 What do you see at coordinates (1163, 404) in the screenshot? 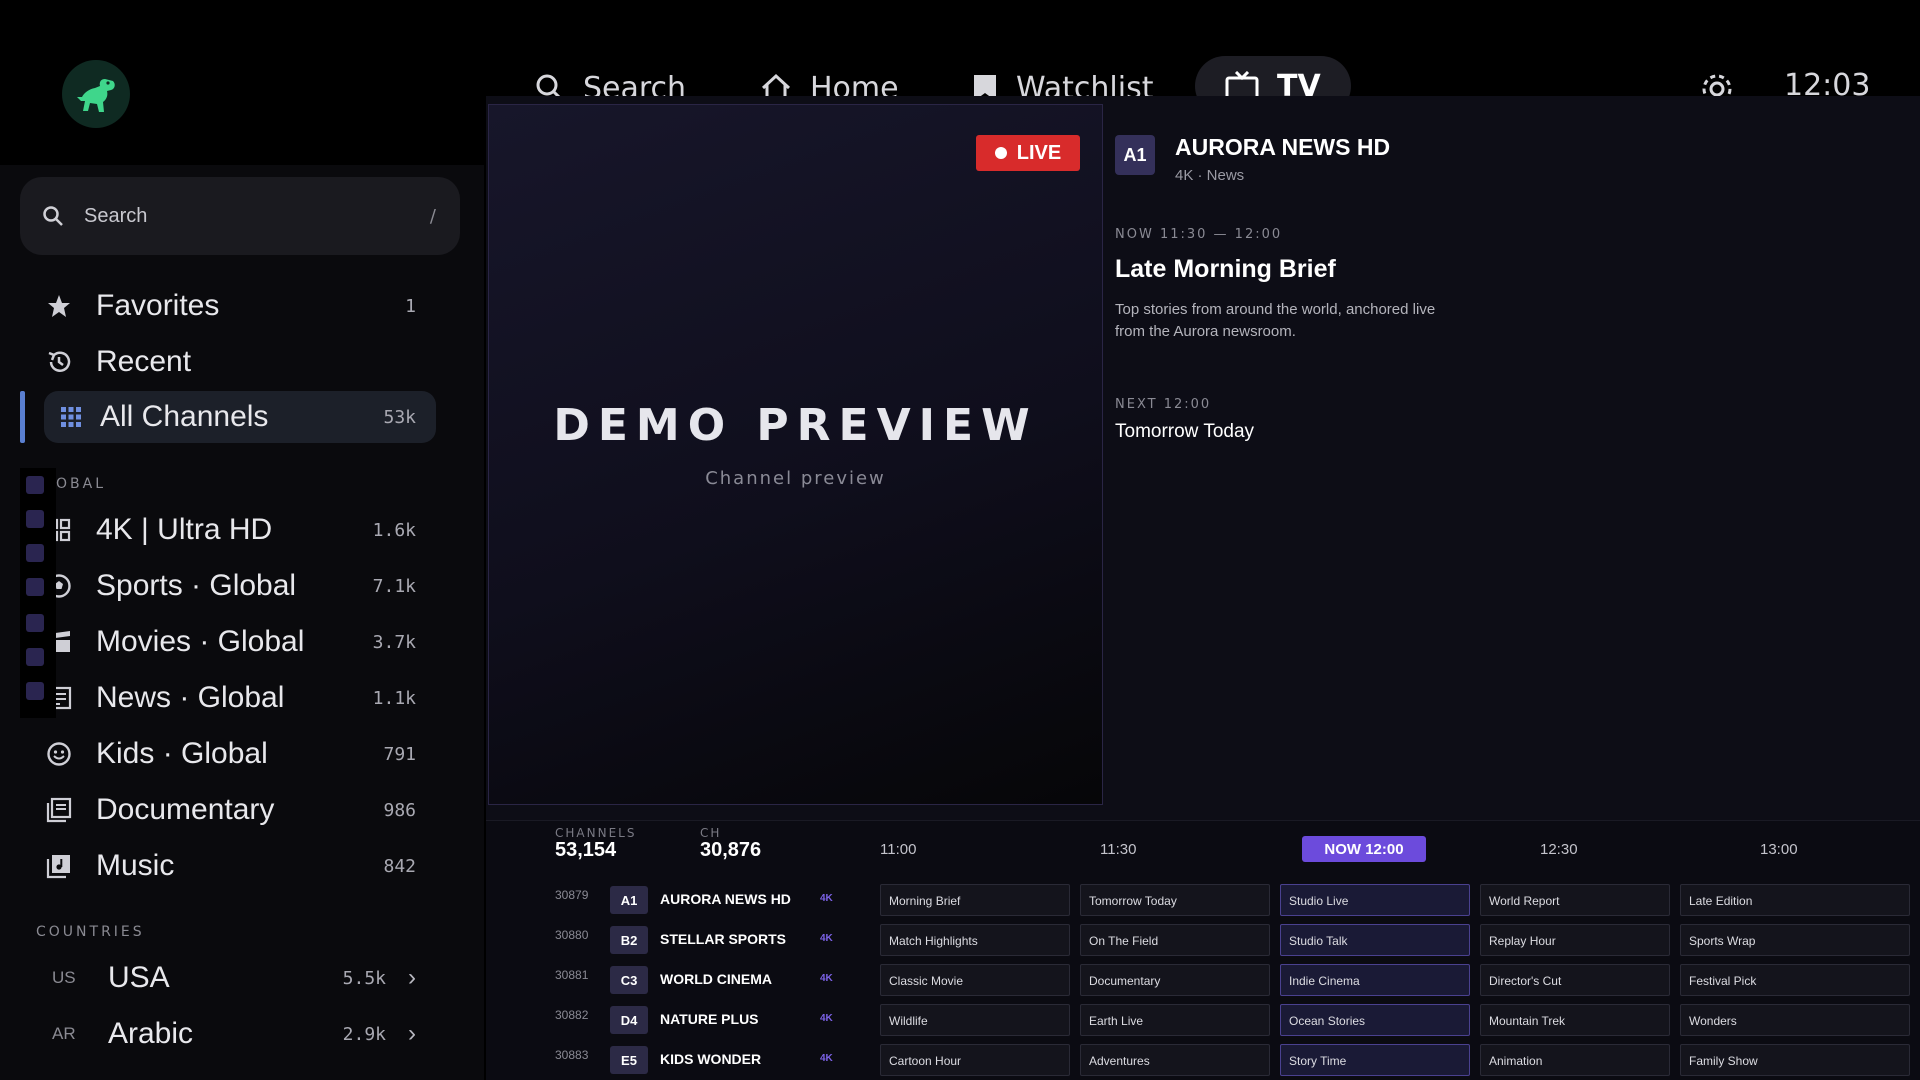
I see `next-time-label: NEXT 12:00` at bounding box center [1163, 404].